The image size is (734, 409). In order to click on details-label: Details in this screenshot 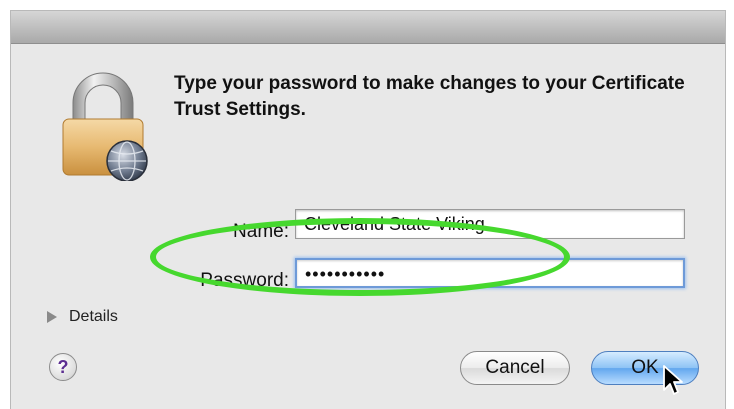, I will do `click(93, 316)`.